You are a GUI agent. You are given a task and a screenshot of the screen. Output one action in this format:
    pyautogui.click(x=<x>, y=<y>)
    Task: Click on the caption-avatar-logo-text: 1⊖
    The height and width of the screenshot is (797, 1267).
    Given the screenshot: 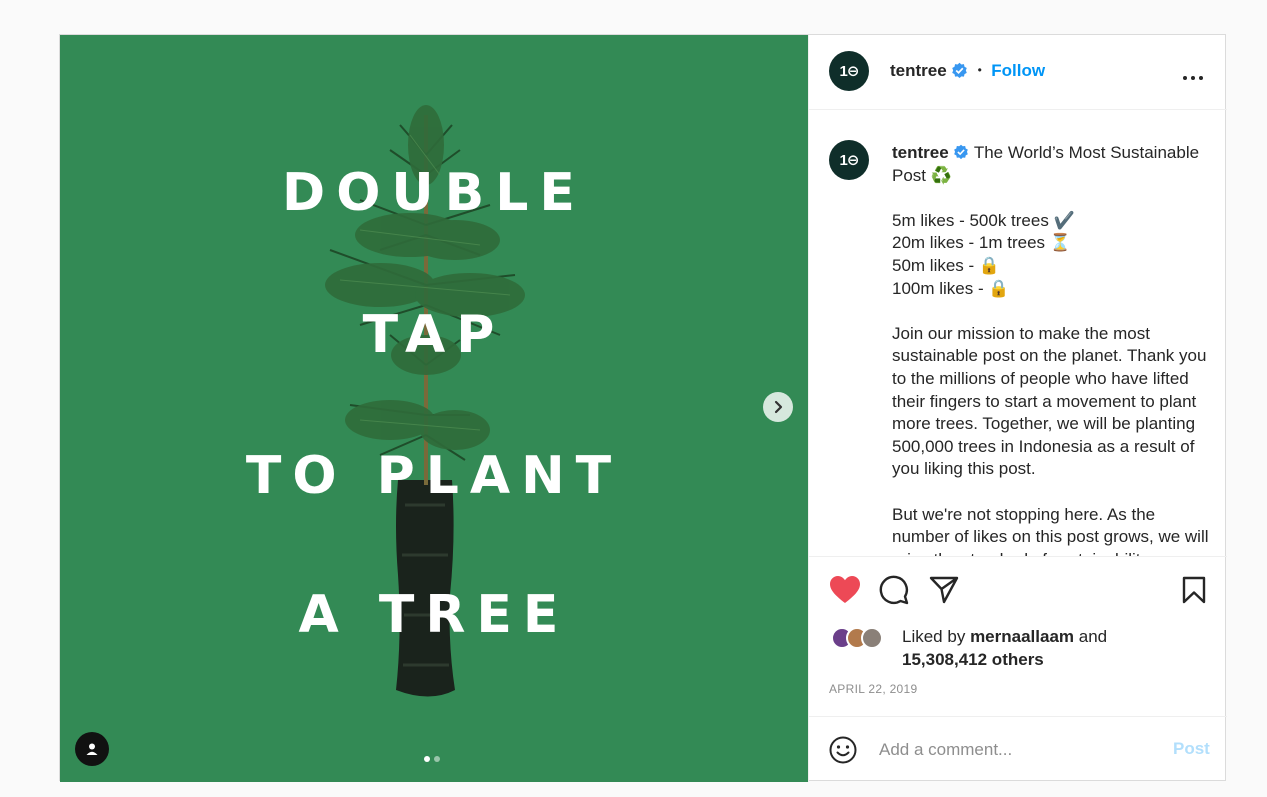 What is the action you would take?
    pyautogui.click(x=849, y=160)
    